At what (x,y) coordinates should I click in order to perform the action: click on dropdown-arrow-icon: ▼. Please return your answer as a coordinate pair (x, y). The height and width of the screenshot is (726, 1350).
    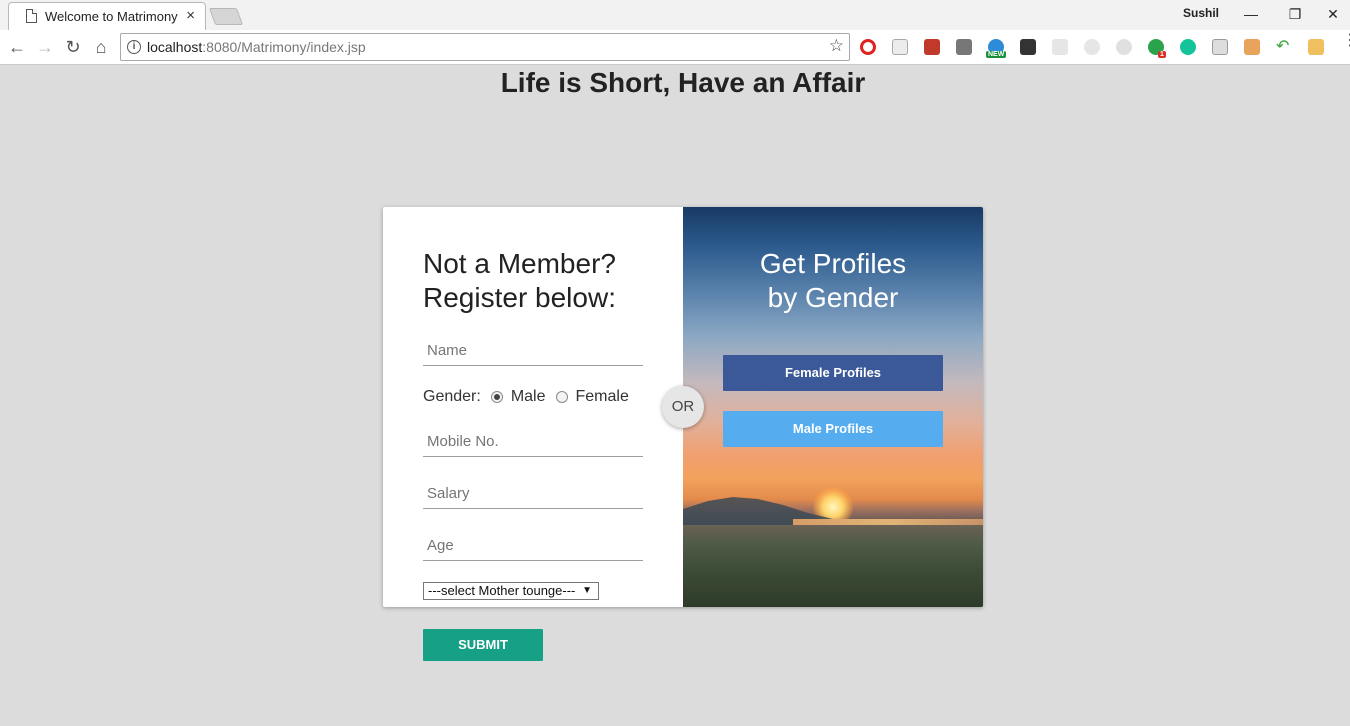
    Looking at the image, I should click on (587, 590).